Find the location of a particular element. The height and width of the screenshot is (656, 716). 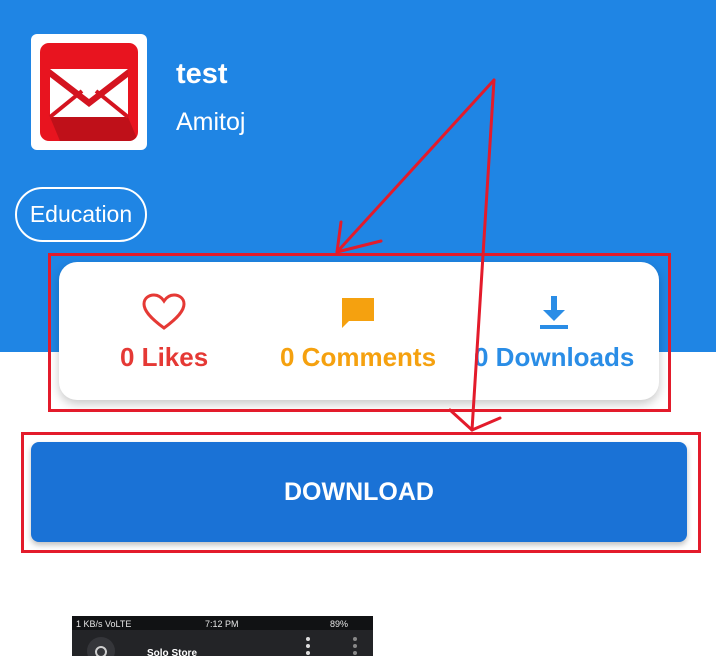

screenshot-thumbnail: 1 KB/s VoLTE 7:12 PM 89% Solo Store is located at coordinates (222, 636).